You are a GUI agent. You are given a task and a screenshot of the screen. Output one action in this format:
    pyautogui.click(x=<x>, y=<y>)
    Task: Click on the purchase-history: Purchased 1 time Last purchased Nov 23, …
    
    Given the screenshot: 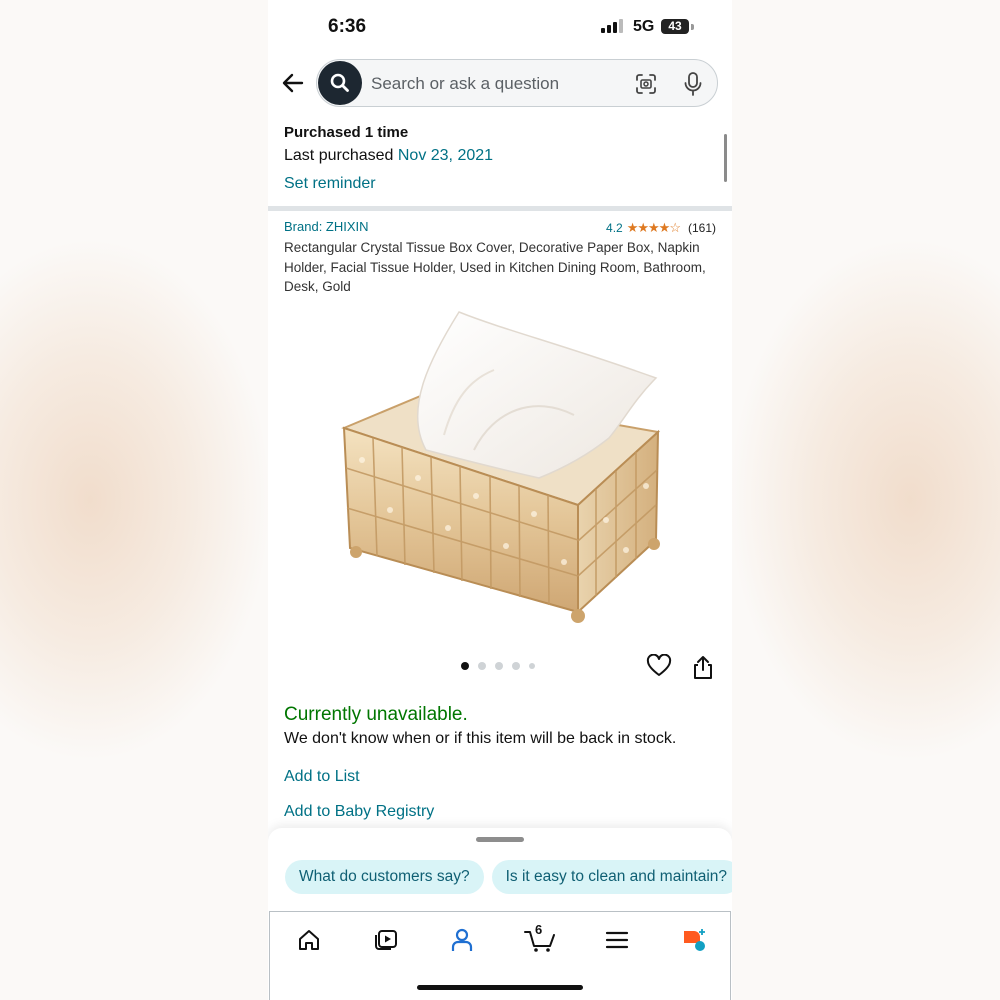 What is the action you would take?
    pyautogui.click(x=388, y=158)
    